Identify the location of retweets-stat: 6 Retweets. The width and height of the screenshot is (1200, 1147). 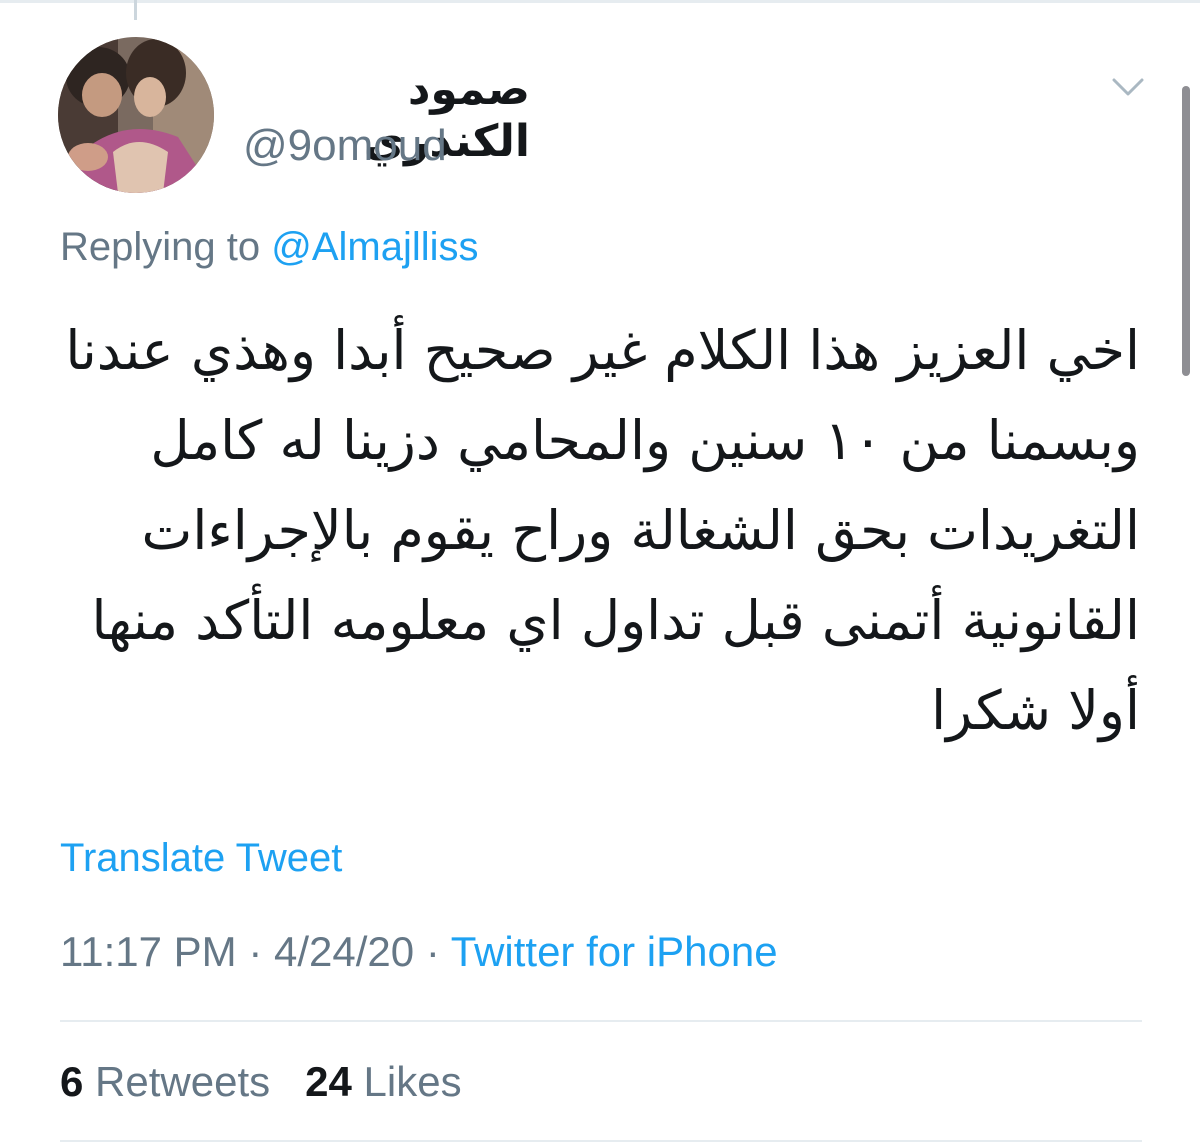
(165, 1081).